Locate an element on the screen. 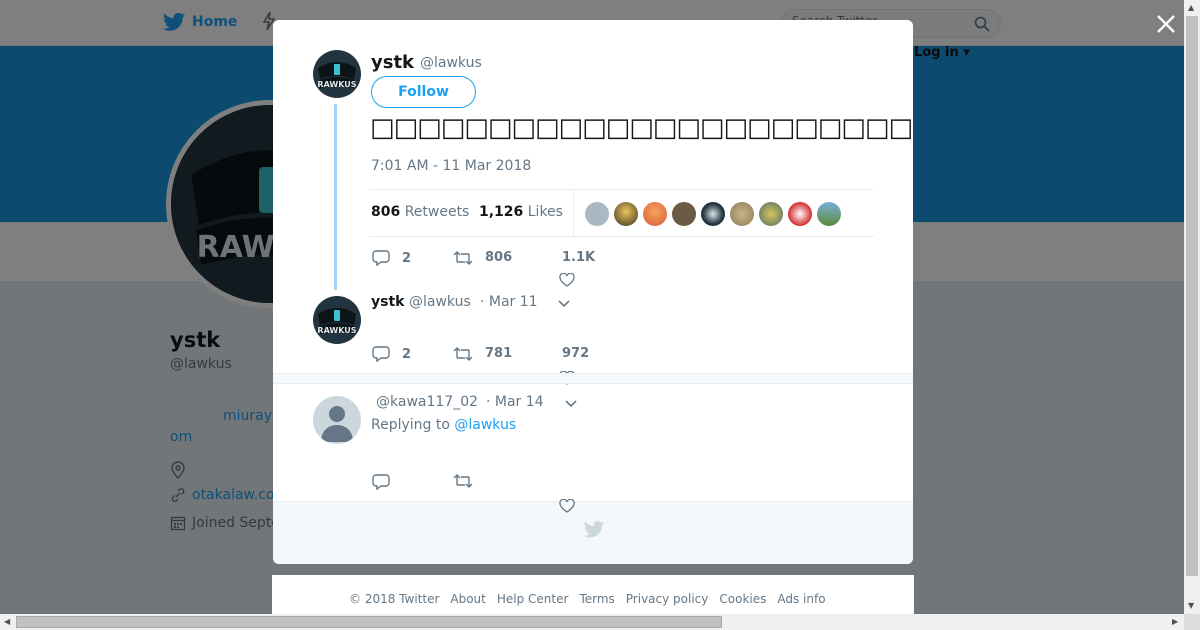  default-avatar is located at coordinates (337, 420).